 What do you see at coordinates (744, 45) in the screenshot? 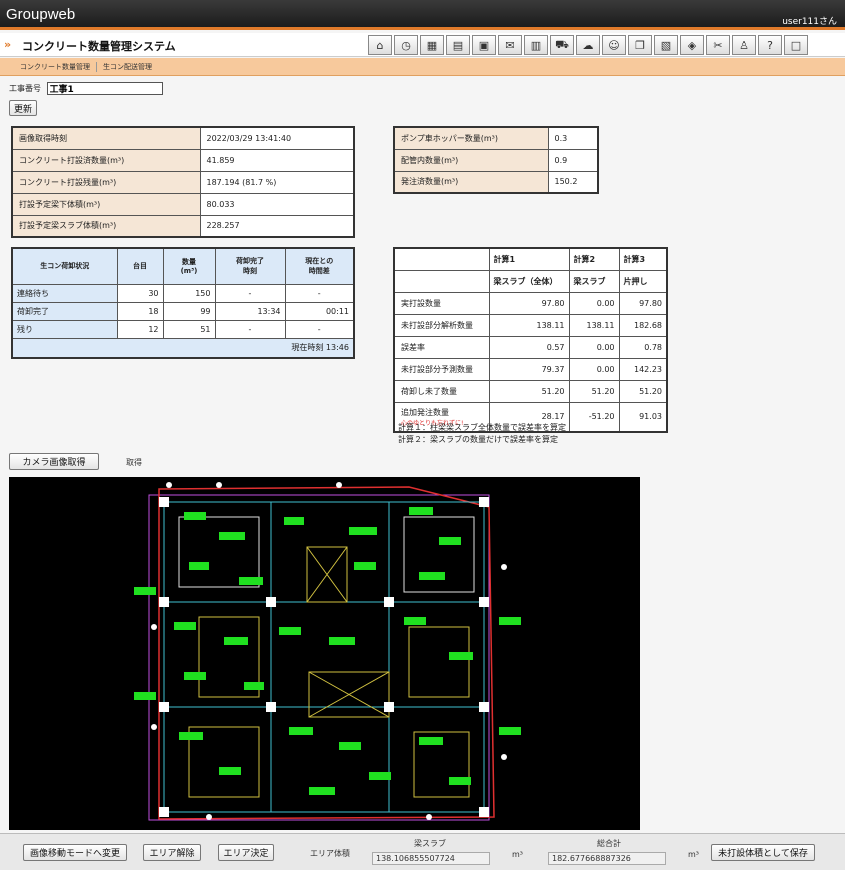
I see `person-icon: ♙` at bounding box center [744, 45].